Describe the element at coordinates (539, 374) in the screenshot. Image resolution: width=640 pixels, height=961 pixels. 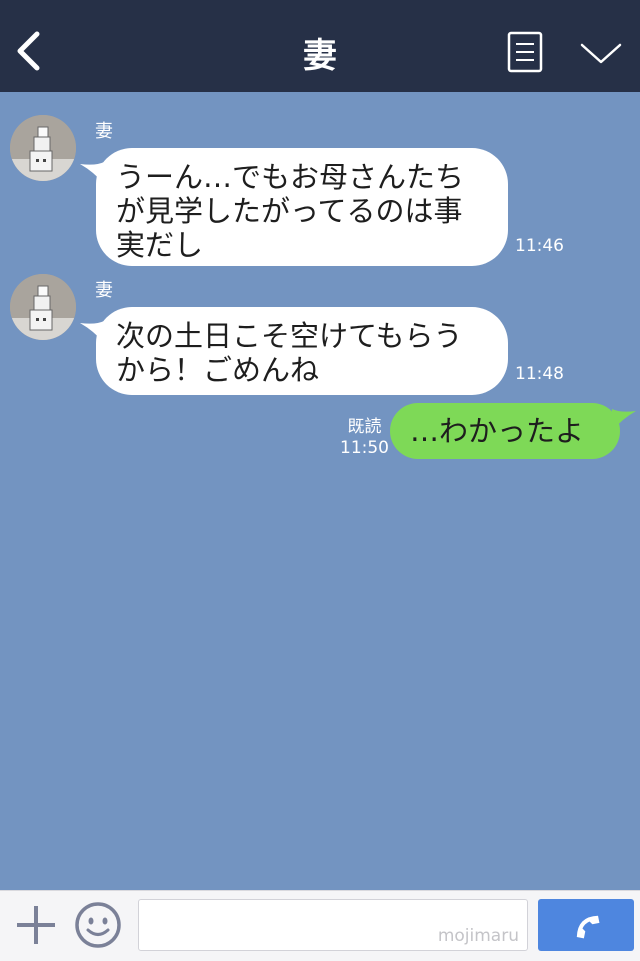
I see `message-time: 11:48` at that location.